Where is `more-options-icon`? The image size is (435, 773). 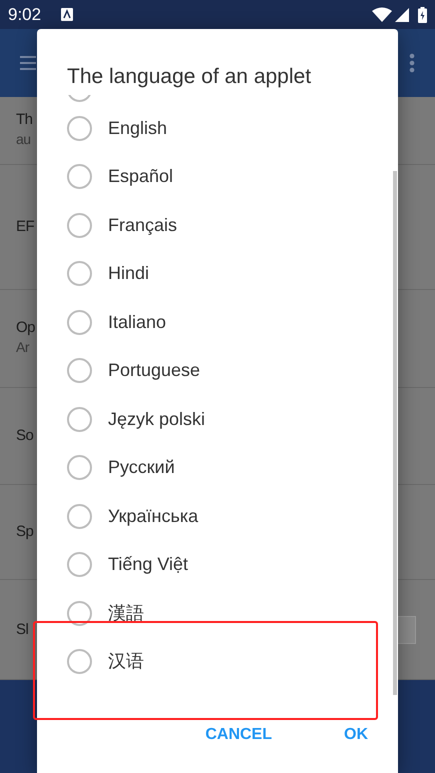 more-options-icon is located at coordinates (412, 63).